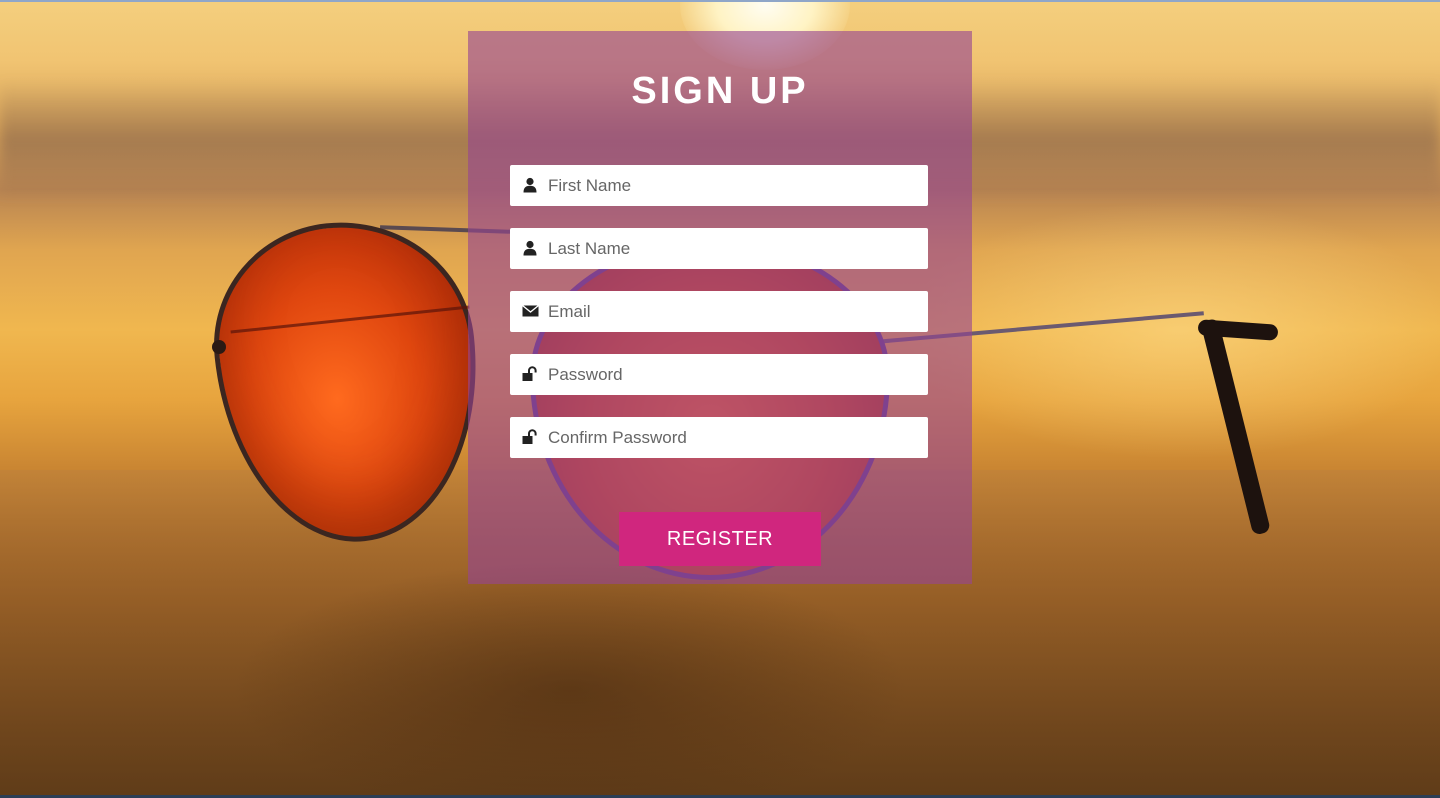 The width and height of the screenshot is (1440, 798). Describe the element at coordinates (570, 679) in the screenshot. I see `glasses-shadow` at that location.